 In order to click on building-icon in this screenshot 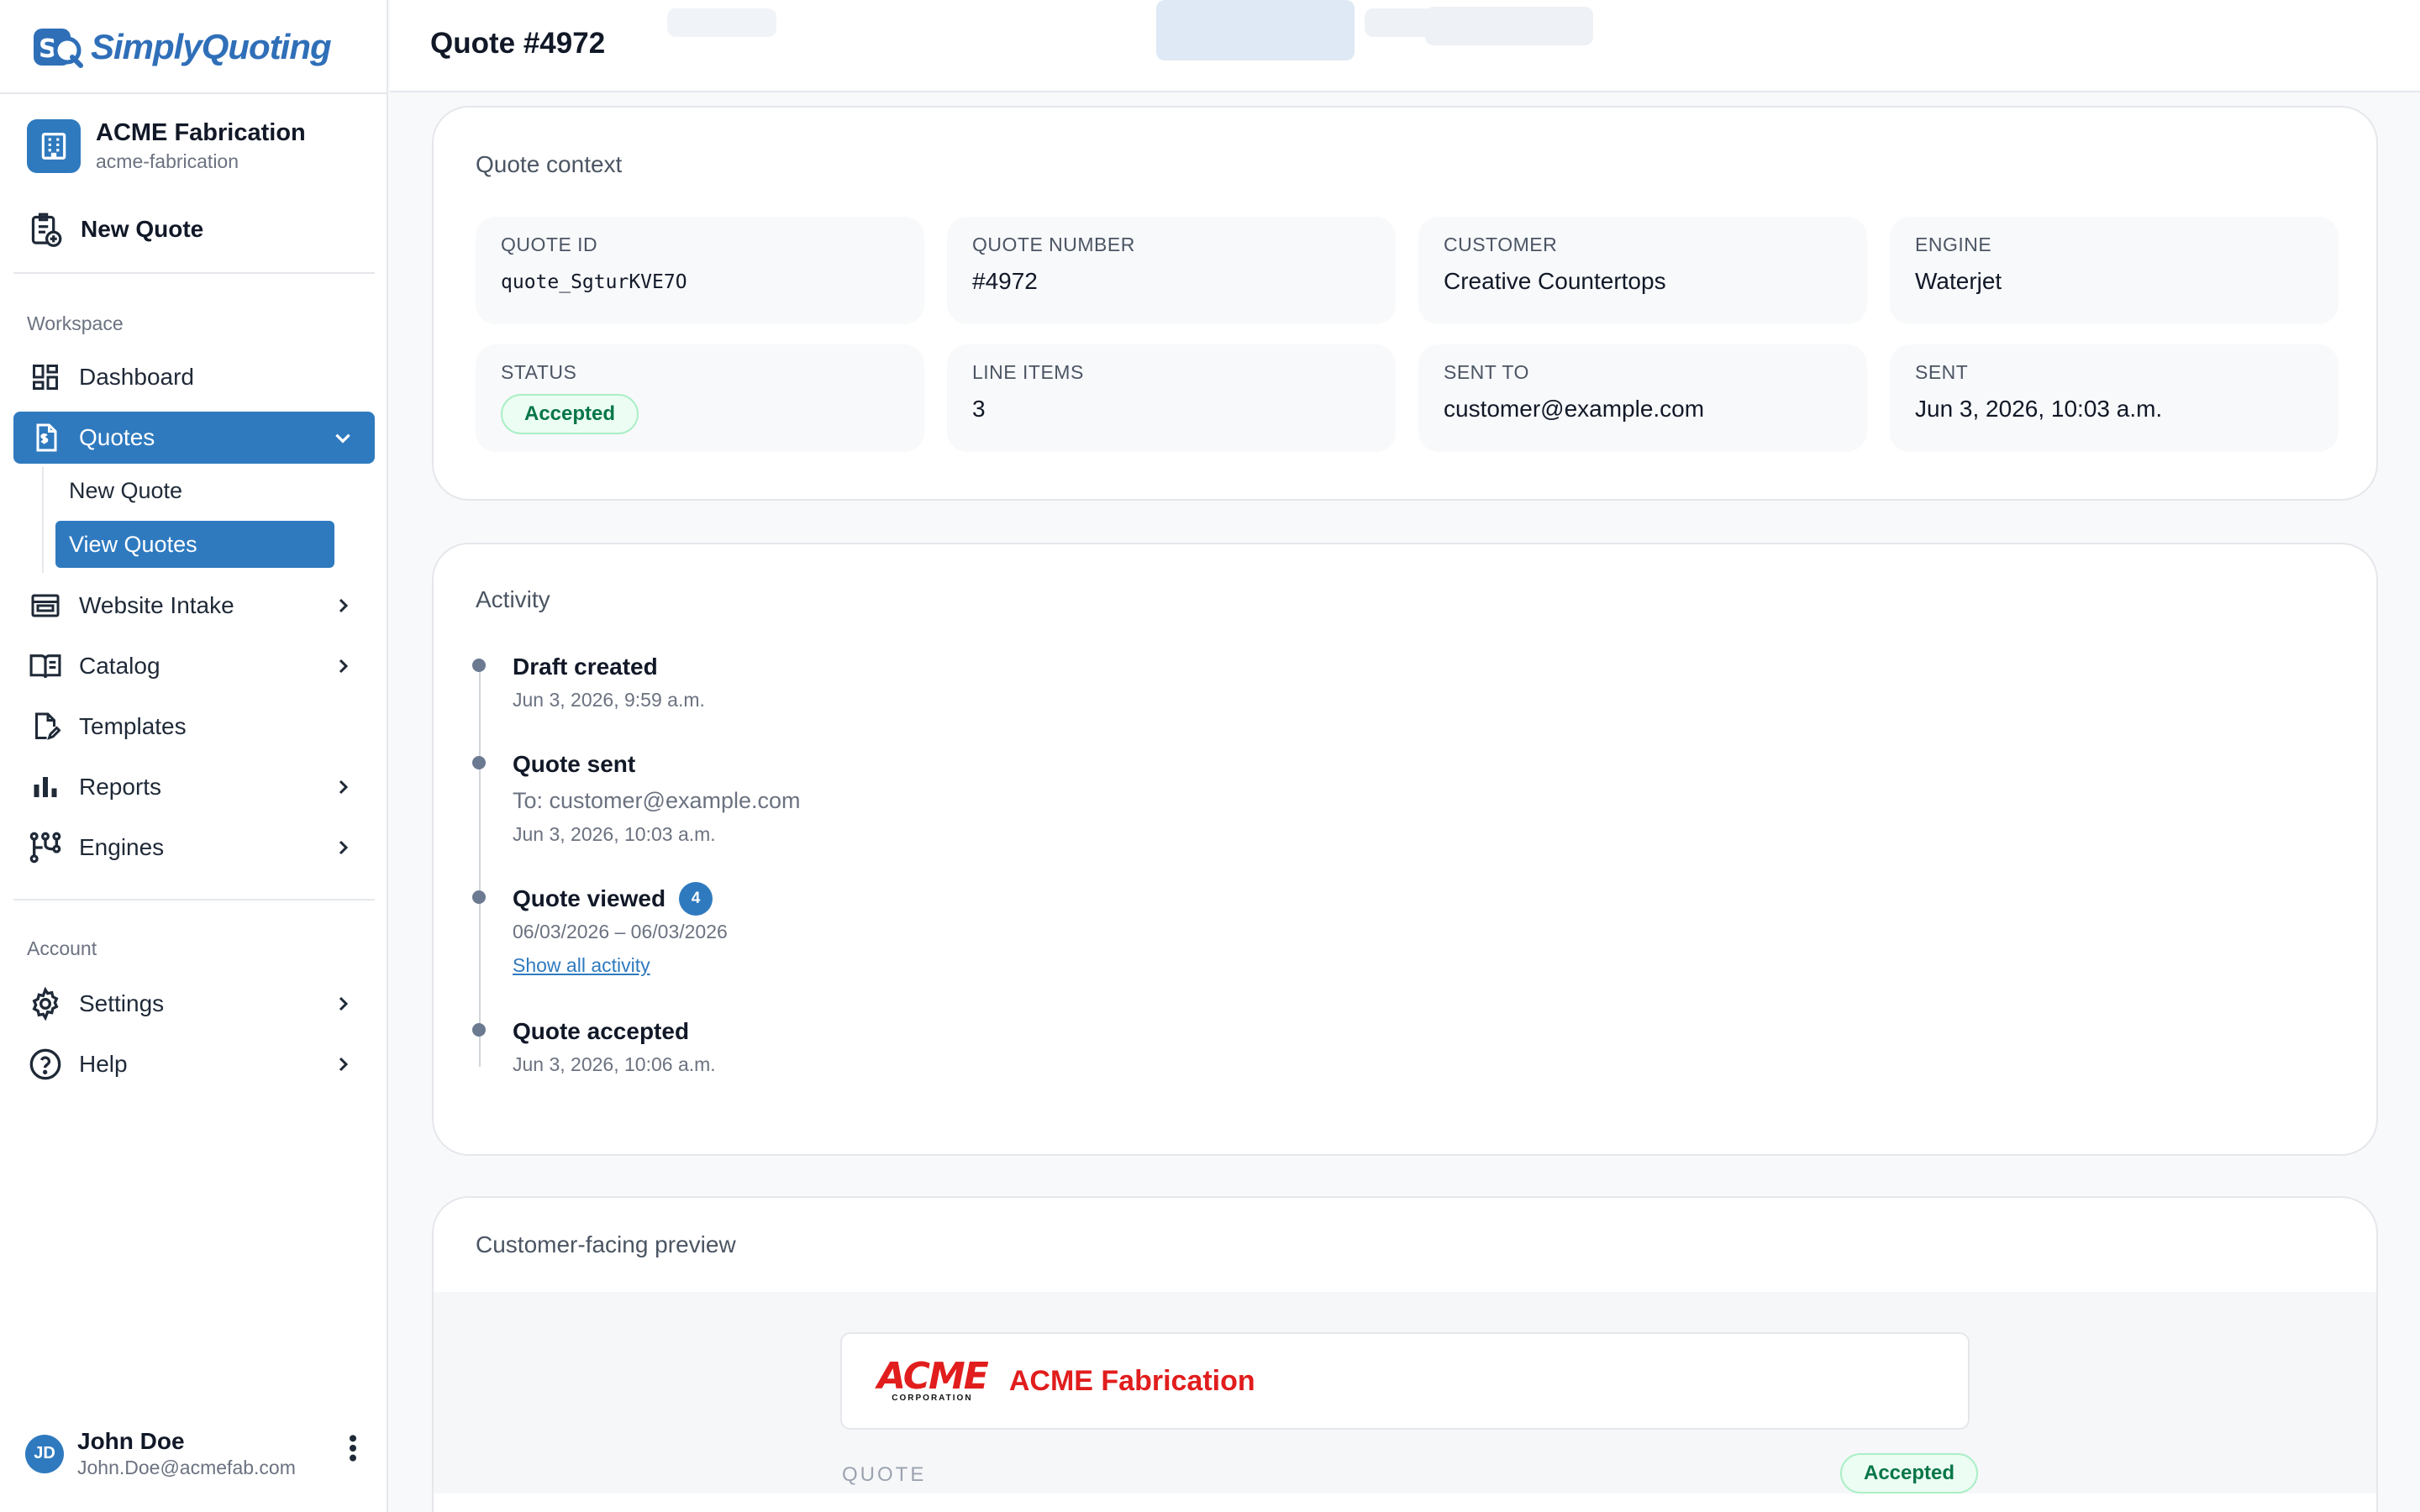, I will do `click(54, 146)`.